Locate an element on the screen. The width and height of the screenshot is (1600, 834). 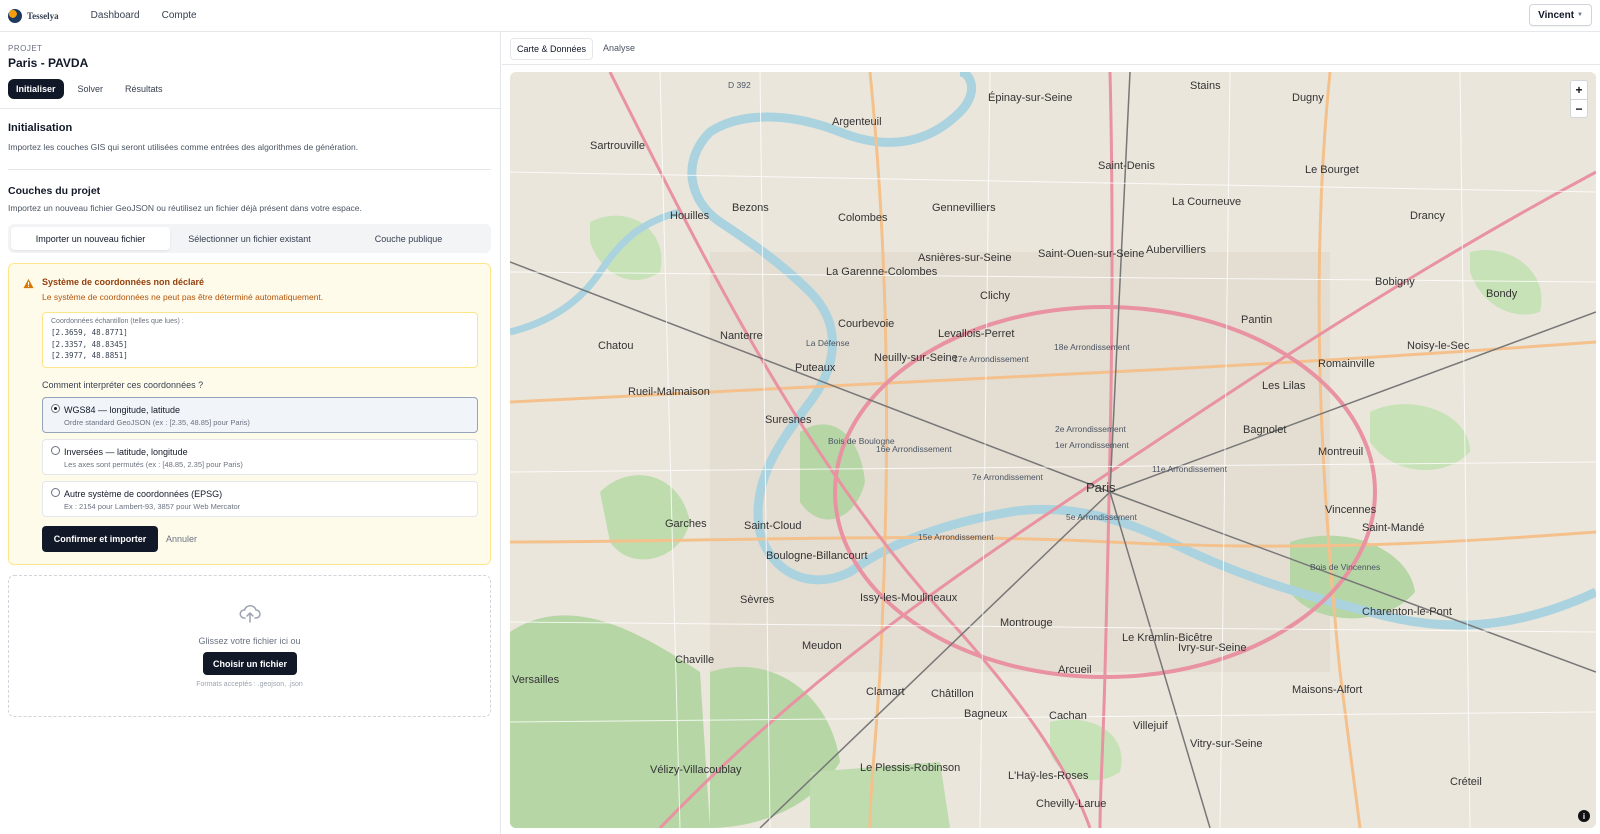
right-tabs: Carte & Données Analyse is located at coordinates (575, 49).